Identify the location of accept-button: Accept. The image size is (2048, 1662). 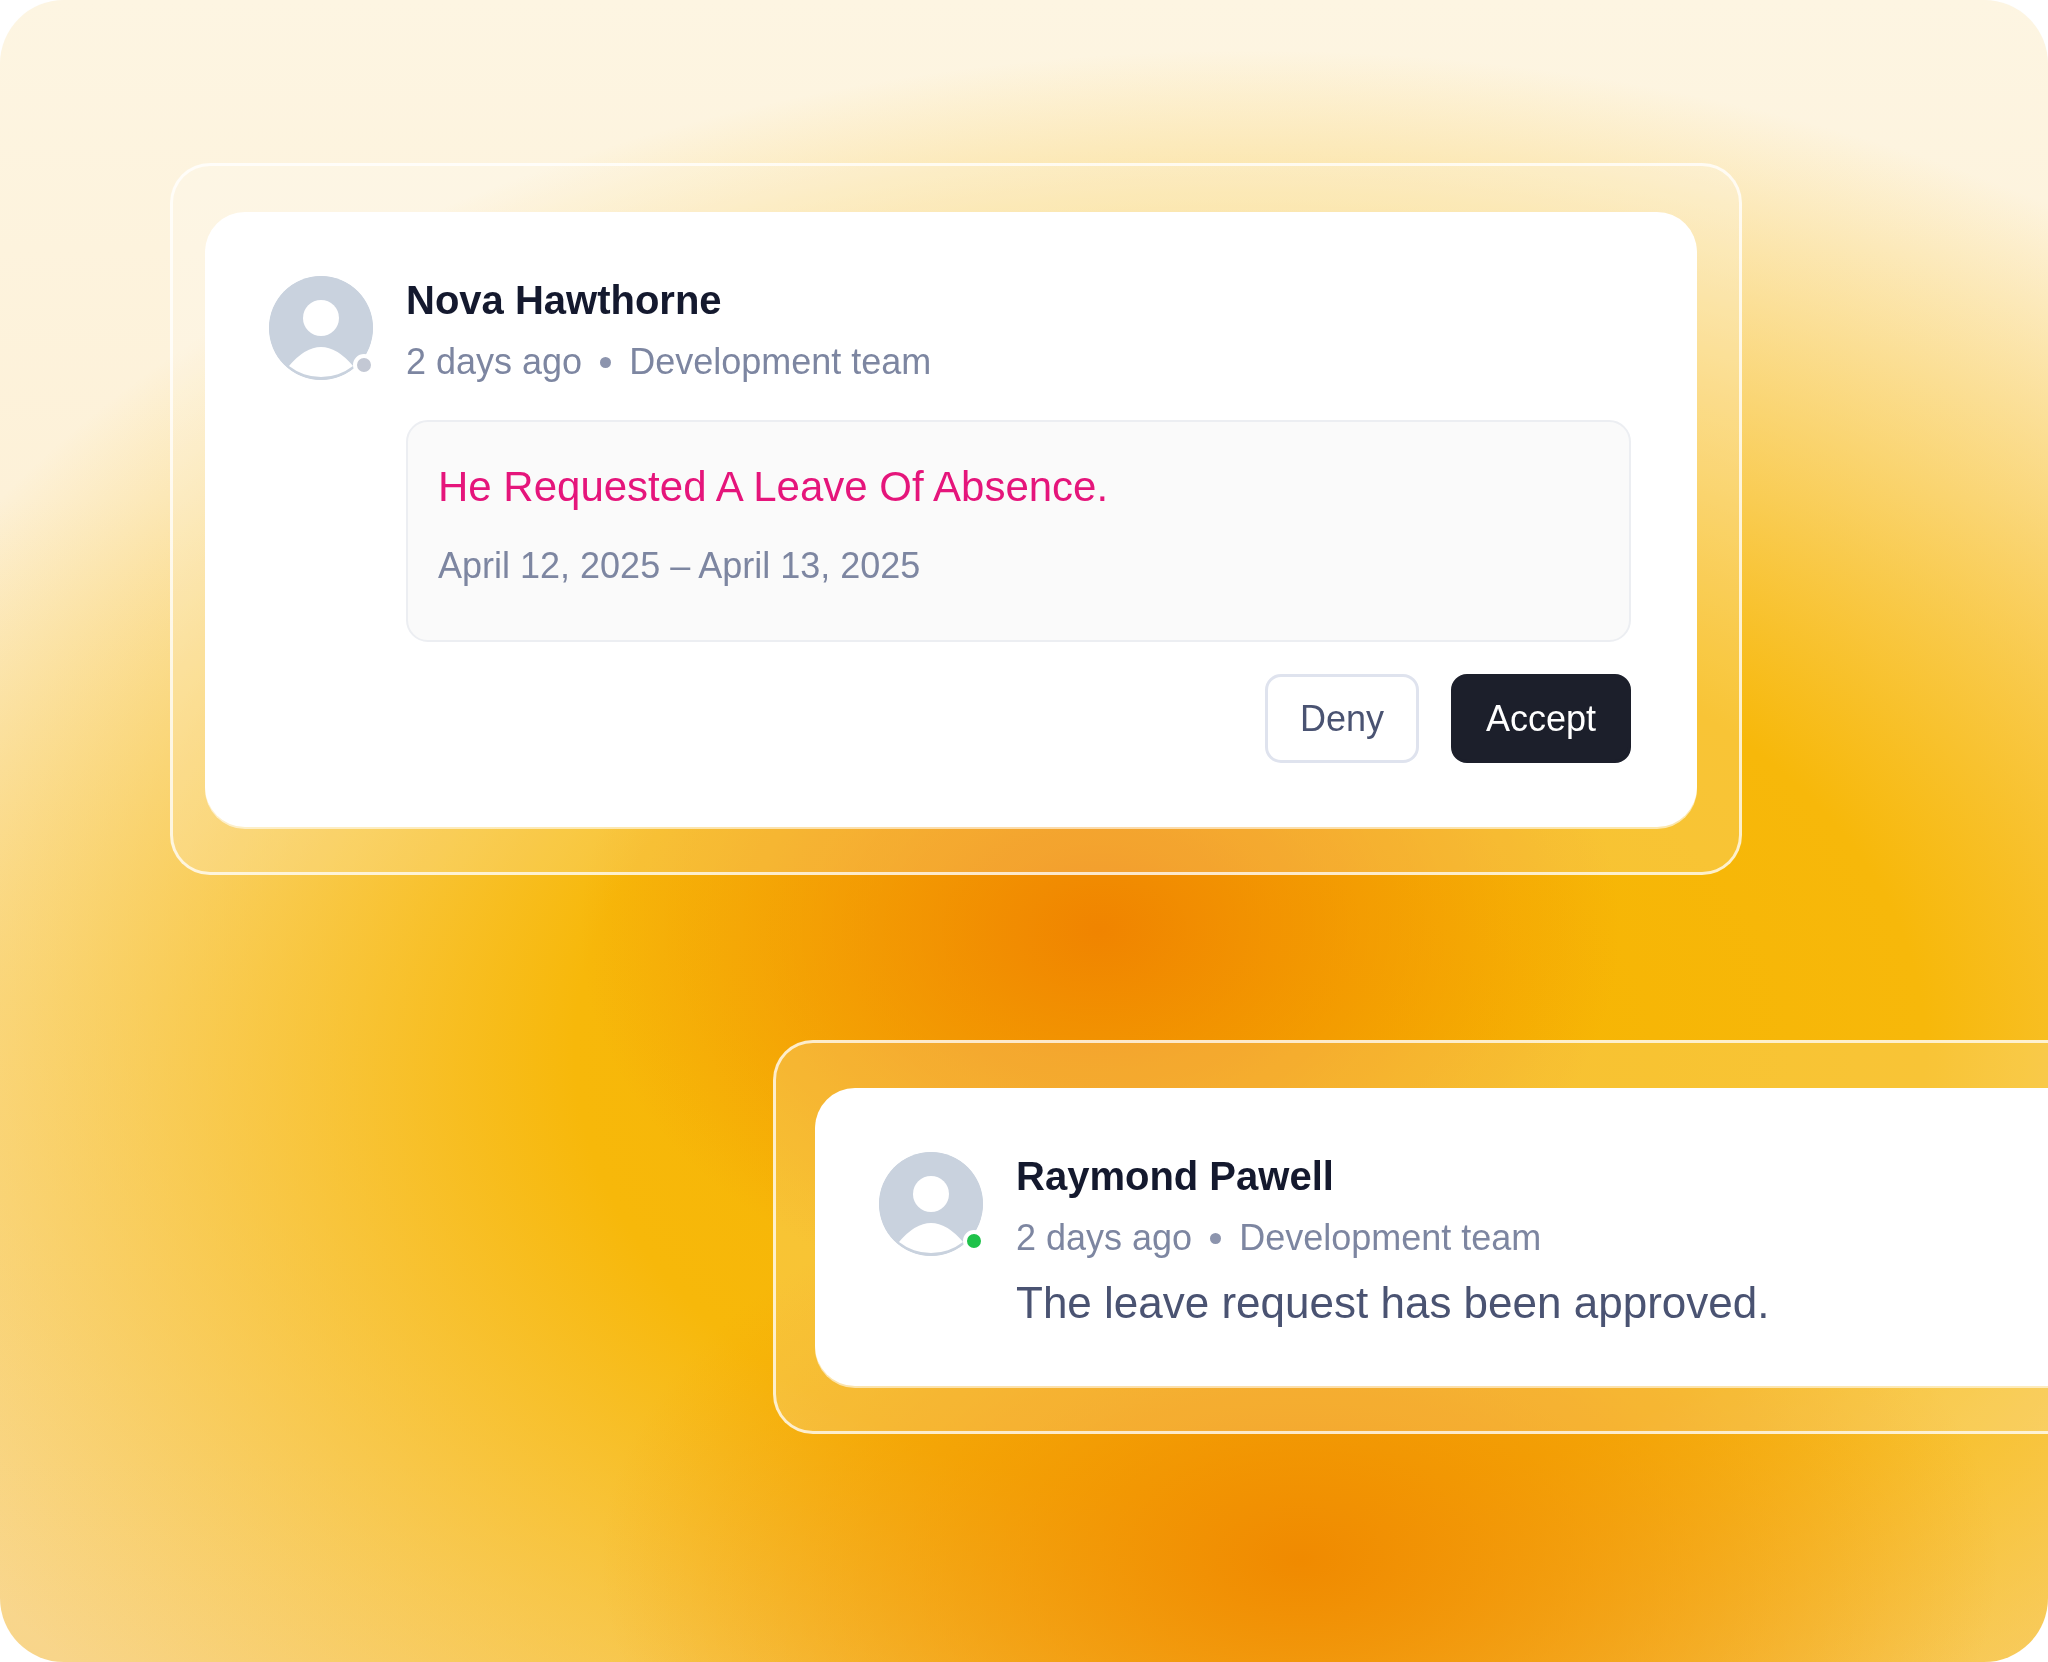
(1540, 718).